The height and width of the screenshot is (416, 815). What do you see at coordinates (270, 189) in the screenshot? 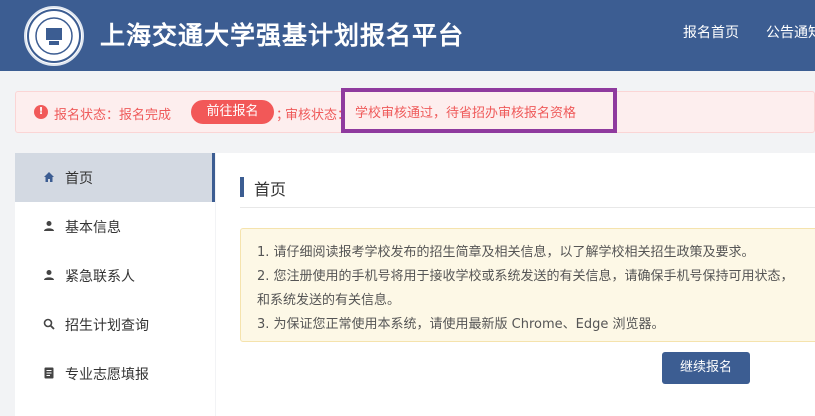
I see `page-title: 首页` at bounding box center [270, 189].